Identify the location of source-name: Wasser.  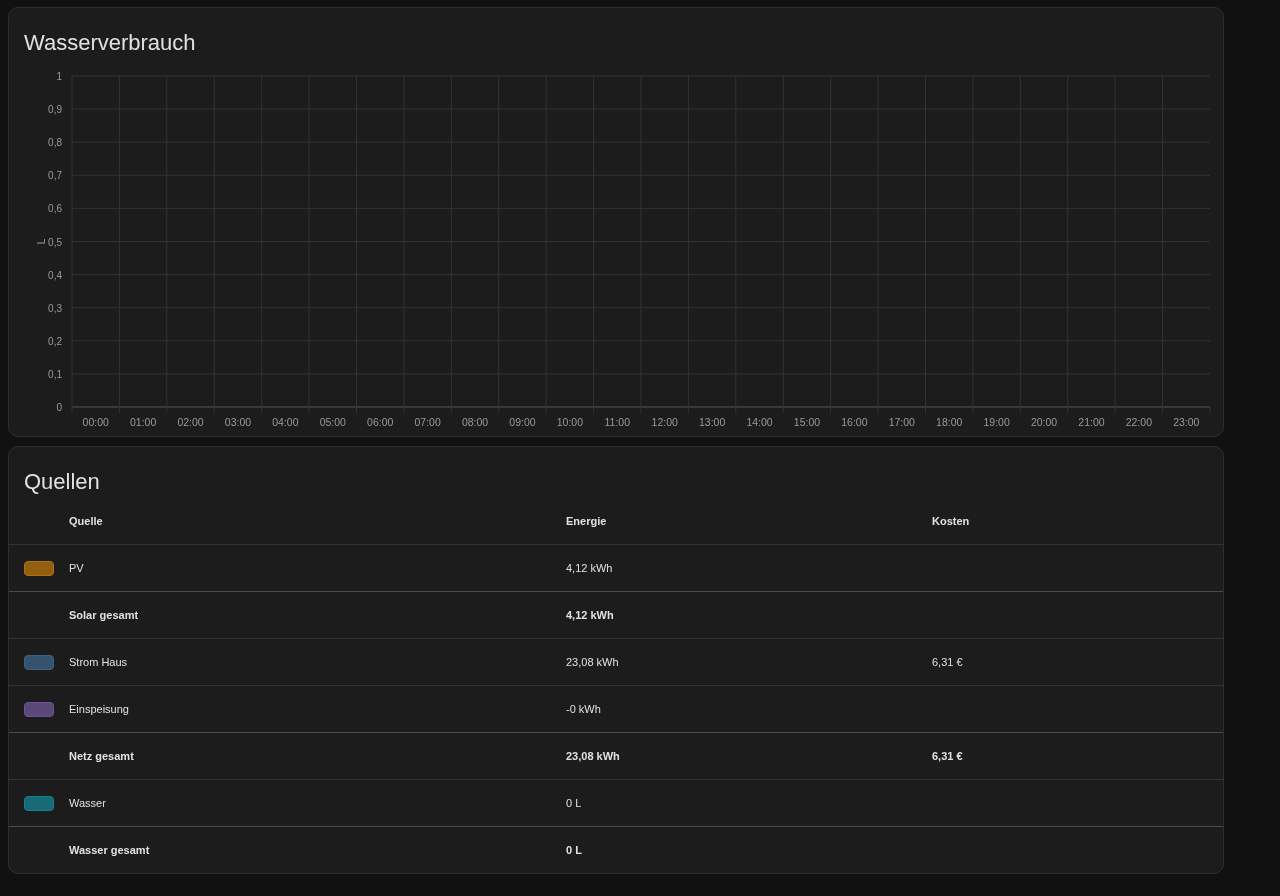
(87, 803).